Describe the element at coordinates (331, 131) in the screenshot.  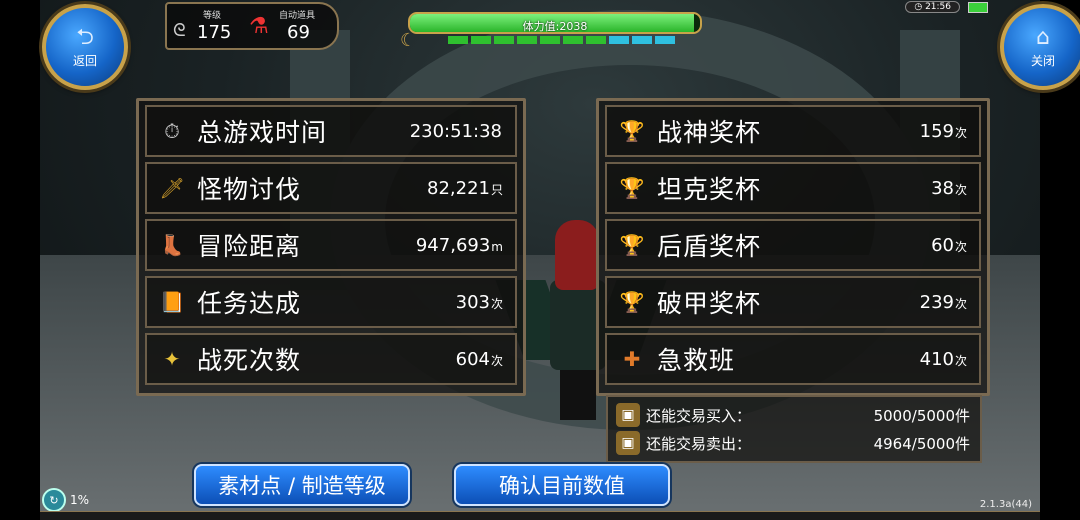
I see `left-stat-row: ⏱ 总游戏时间 230:51:38` at that location.